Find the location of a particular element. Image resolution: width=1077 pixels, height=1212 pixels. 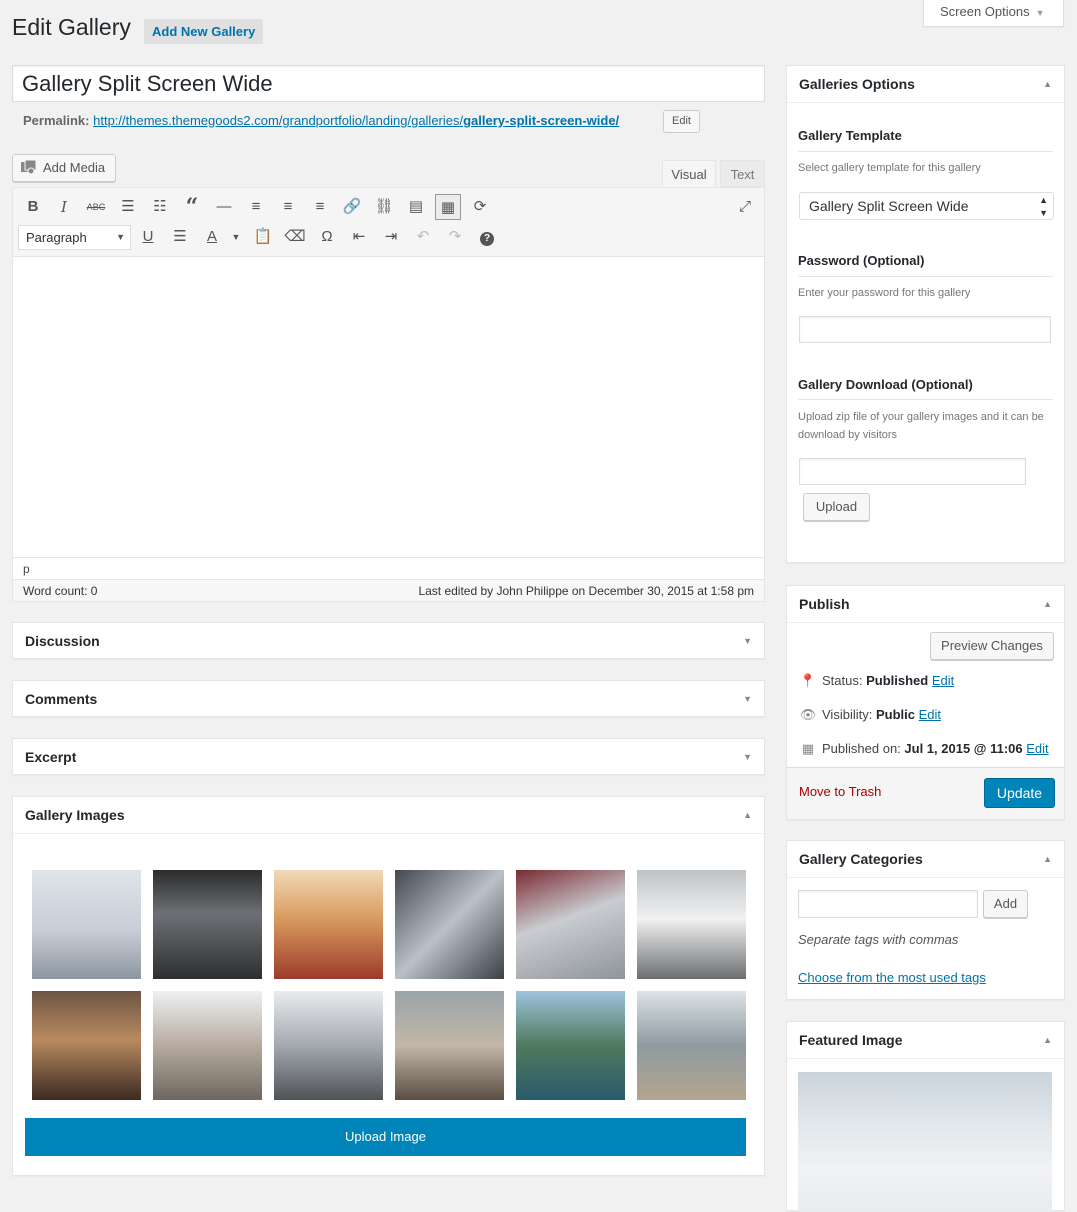

new-category-input is located at coordinates (888, 904).